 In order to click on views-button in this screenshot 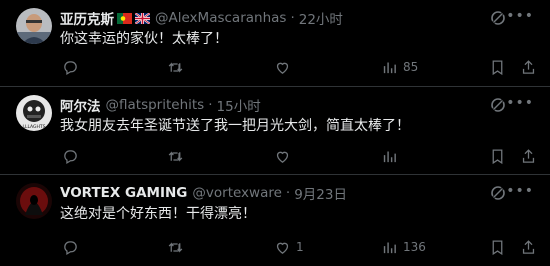, I will do `click(392, 156)`.